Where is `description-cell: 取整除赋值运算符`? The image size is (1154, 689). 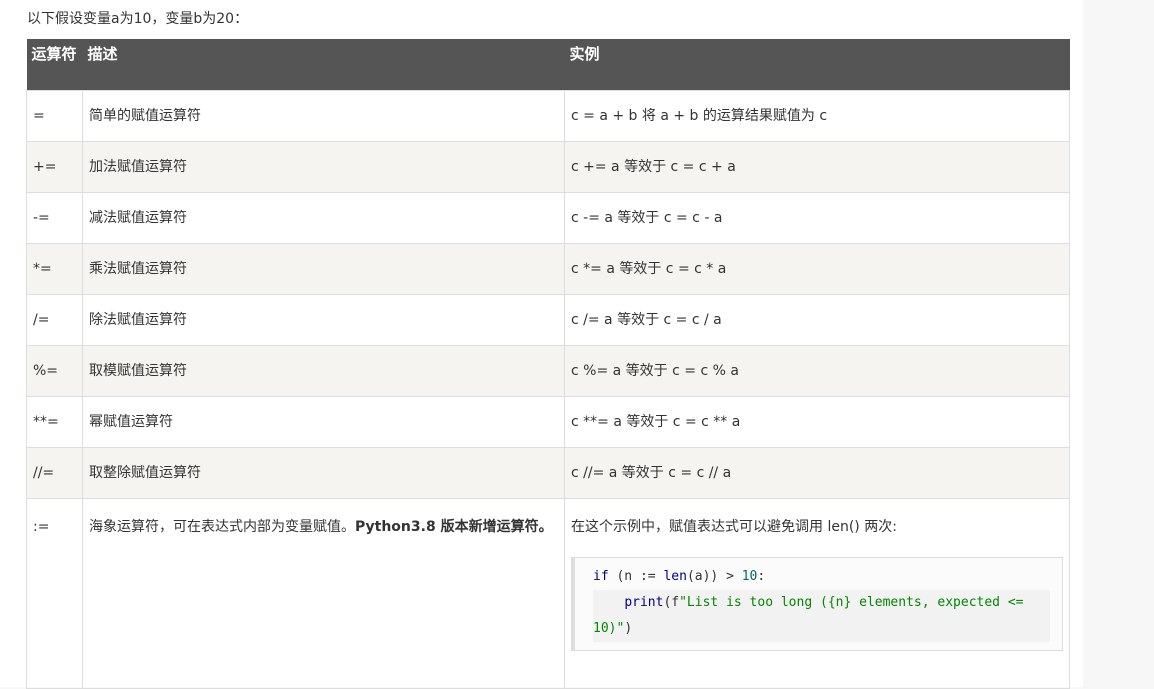
description-cell: 取整除赋值运算符 is located at coordinates (323, 472).